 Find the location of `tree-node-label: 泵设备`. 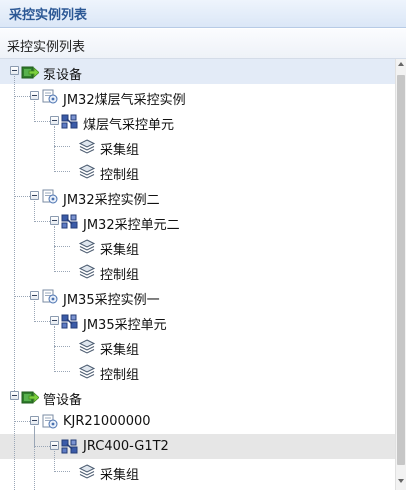

tree-node-label: 泵设备 is located at coordinates (63, 75).